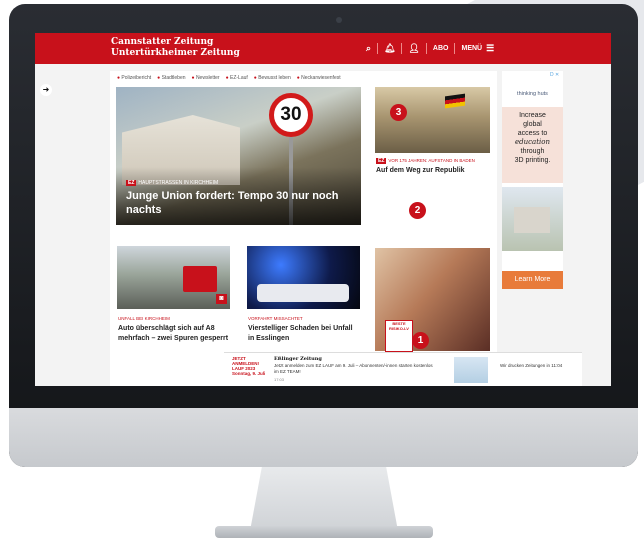 The width and height of the screenshot is (644, 541). Describe the element at coordinates (339, 20) in the screenshot. I see `webcam` at that location.